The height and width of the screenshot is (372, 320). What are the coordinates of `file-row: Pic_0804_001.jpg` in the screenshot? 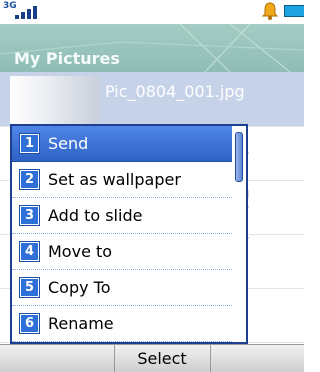 It's located at (152, 99).